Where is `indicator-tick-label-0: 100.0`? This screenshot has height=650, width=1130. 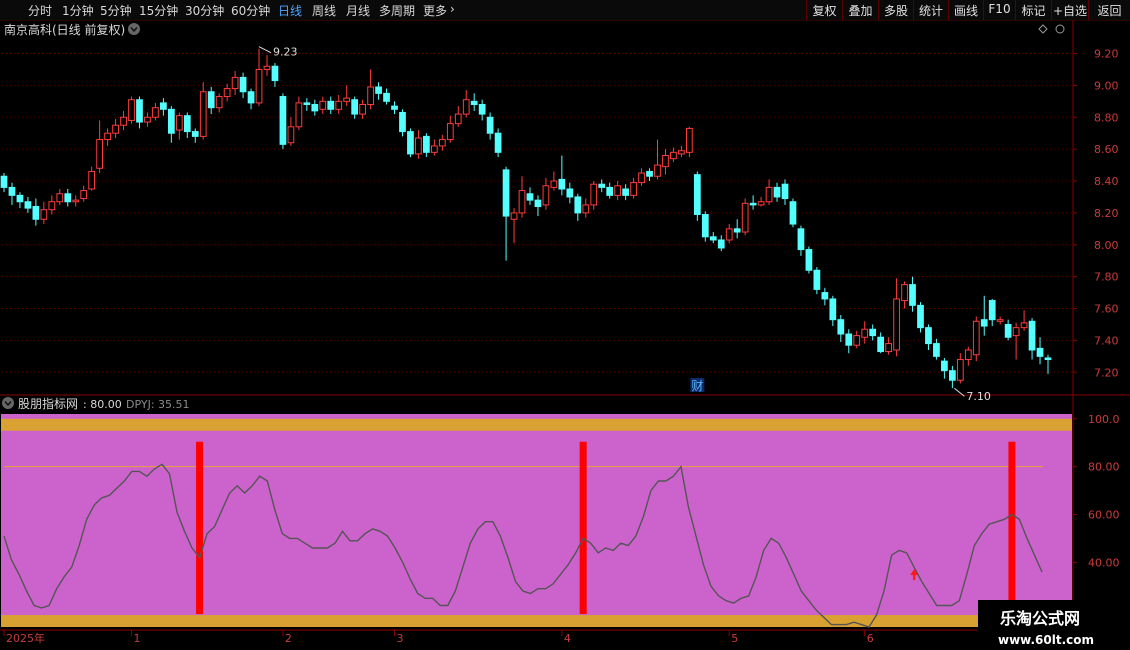
indicator-tick-label-0: 100.0 is located at coordinates (1104, 419).